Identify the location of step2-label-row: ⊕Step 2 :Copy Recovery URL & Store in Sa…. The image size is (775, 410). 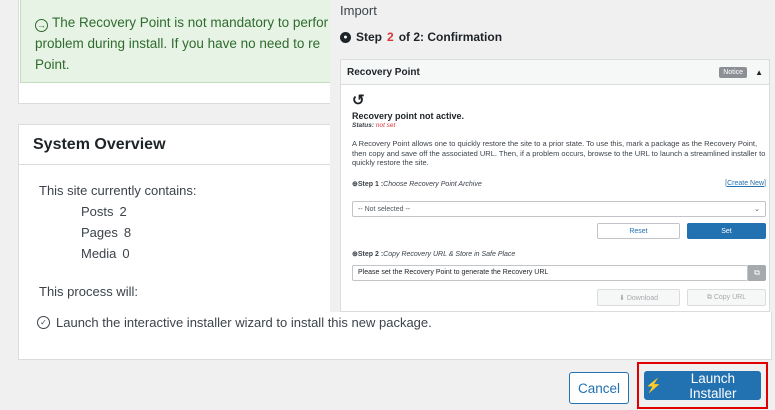
(434, 254).